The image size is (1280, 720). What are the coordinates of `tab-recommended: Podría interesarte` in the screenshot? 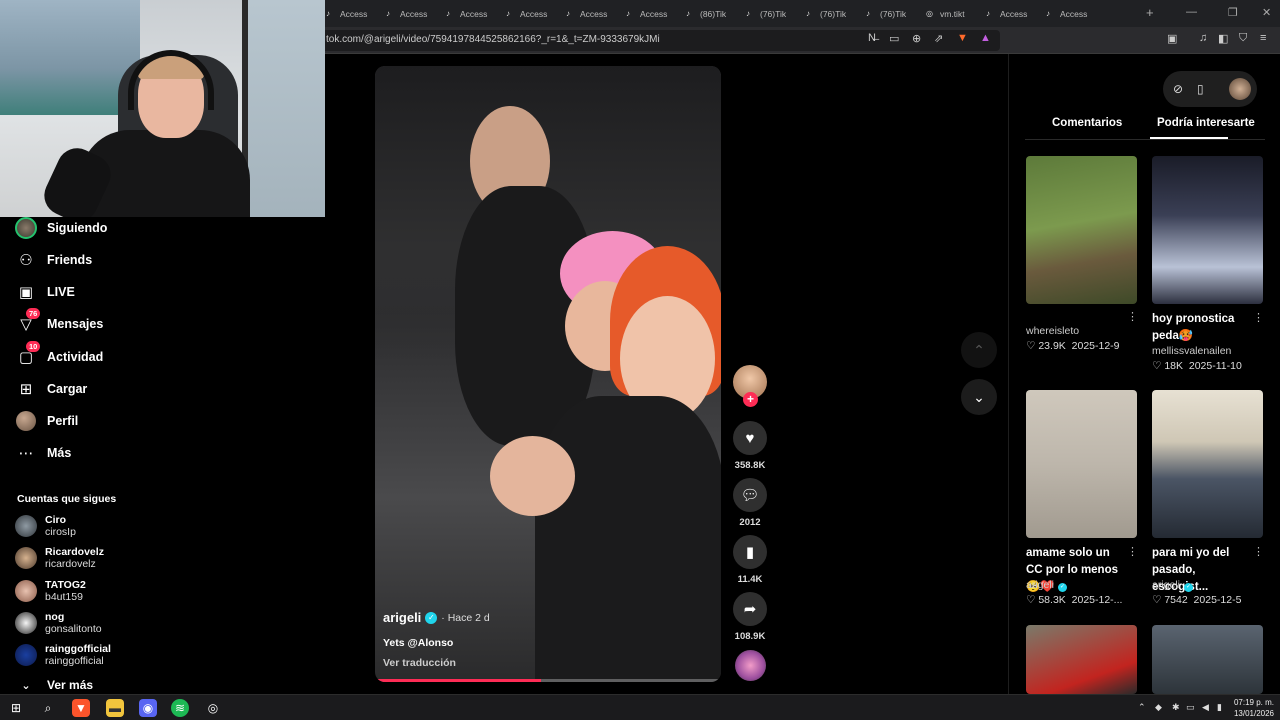 It's located at (1206, 123).